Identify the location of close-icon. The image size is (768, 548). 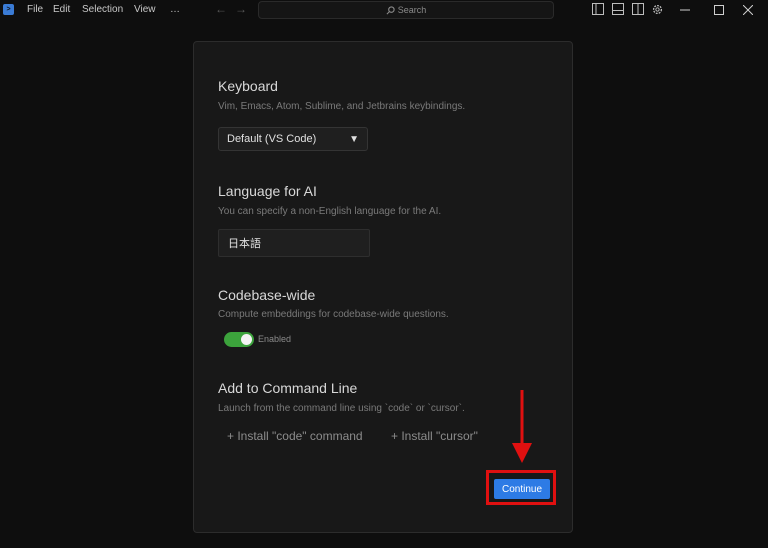
(748, 10).